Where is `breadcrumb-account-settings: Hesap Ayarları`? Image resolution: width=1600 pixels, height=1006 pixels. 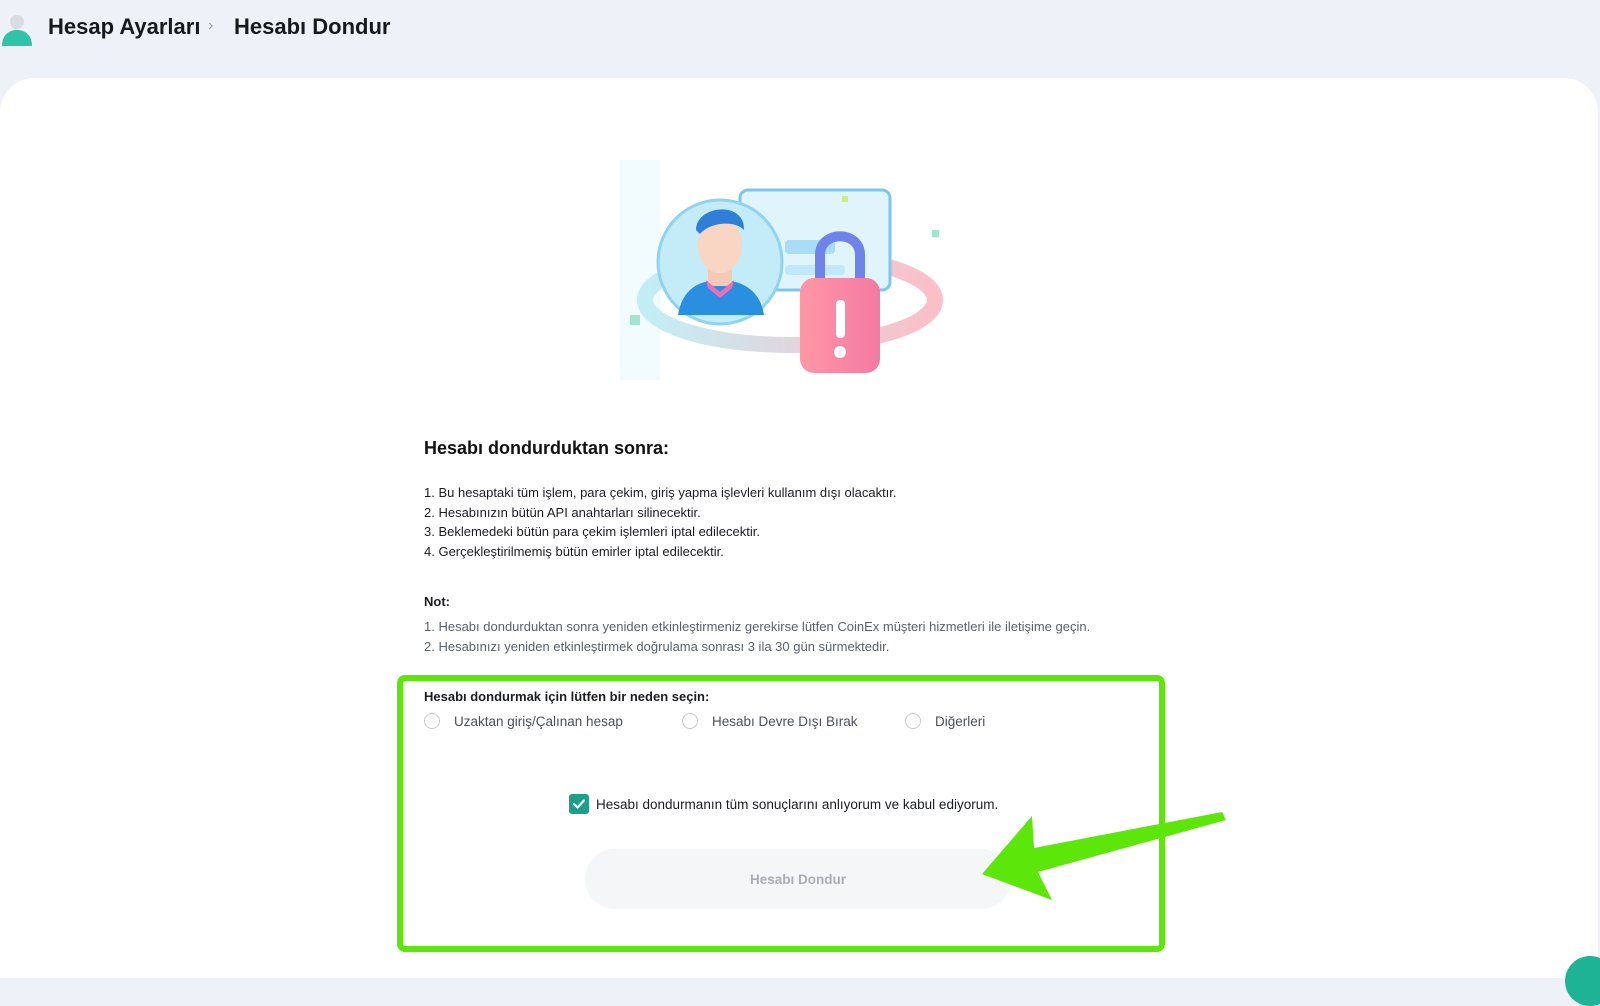
breadcrumb-account-settings: Hesap Ayarları is located at coordinates (124, 27).